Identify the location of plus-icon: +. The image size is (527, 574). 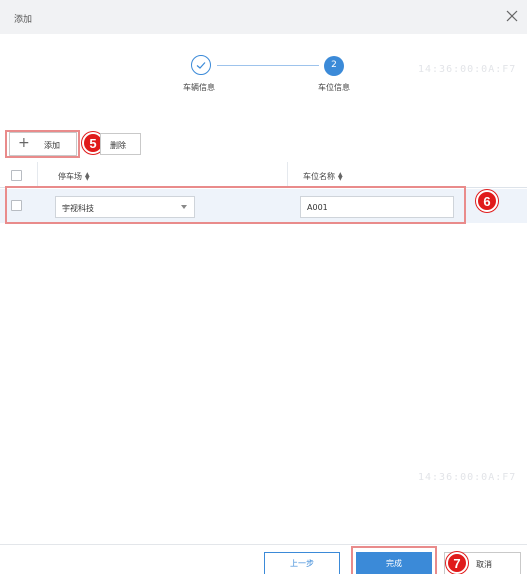
(24, 143).